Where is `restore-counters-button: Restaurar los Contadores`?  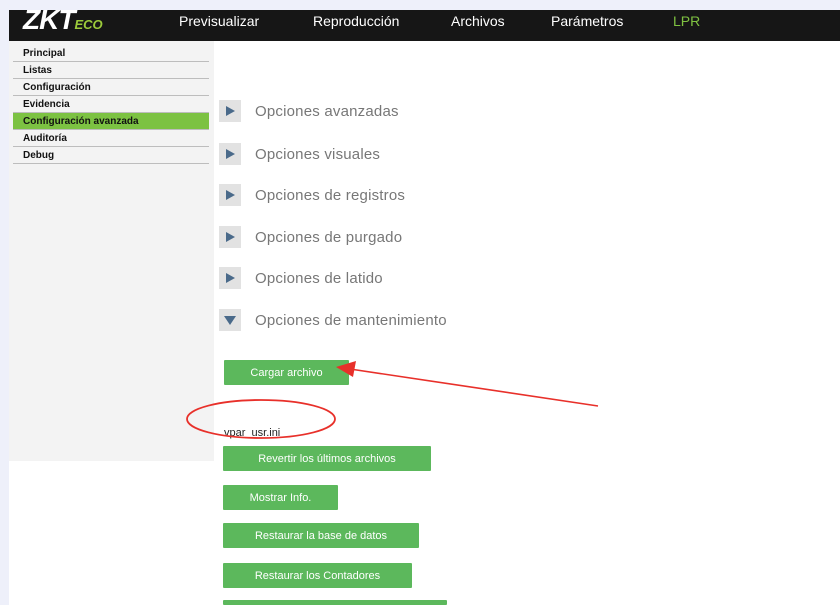
restore-counters-button: Restaurar los Contadores is located at coordinates (317, 575).